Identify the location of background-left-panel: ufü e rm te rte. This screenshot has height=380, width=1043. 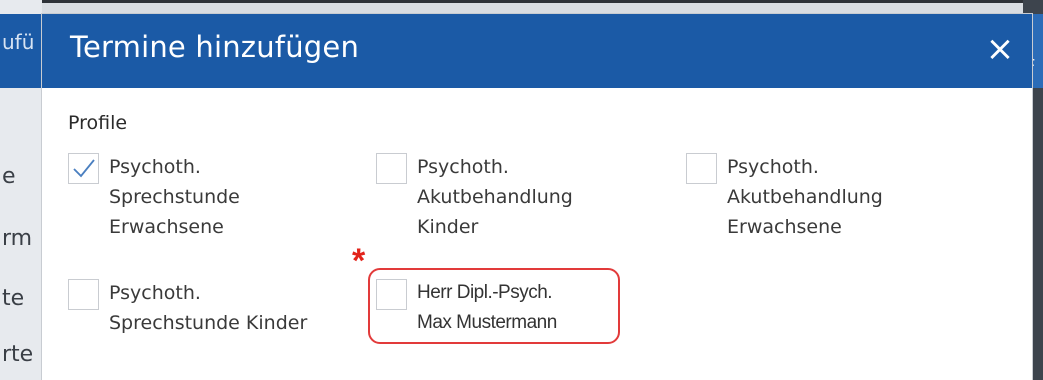
(21, 190).